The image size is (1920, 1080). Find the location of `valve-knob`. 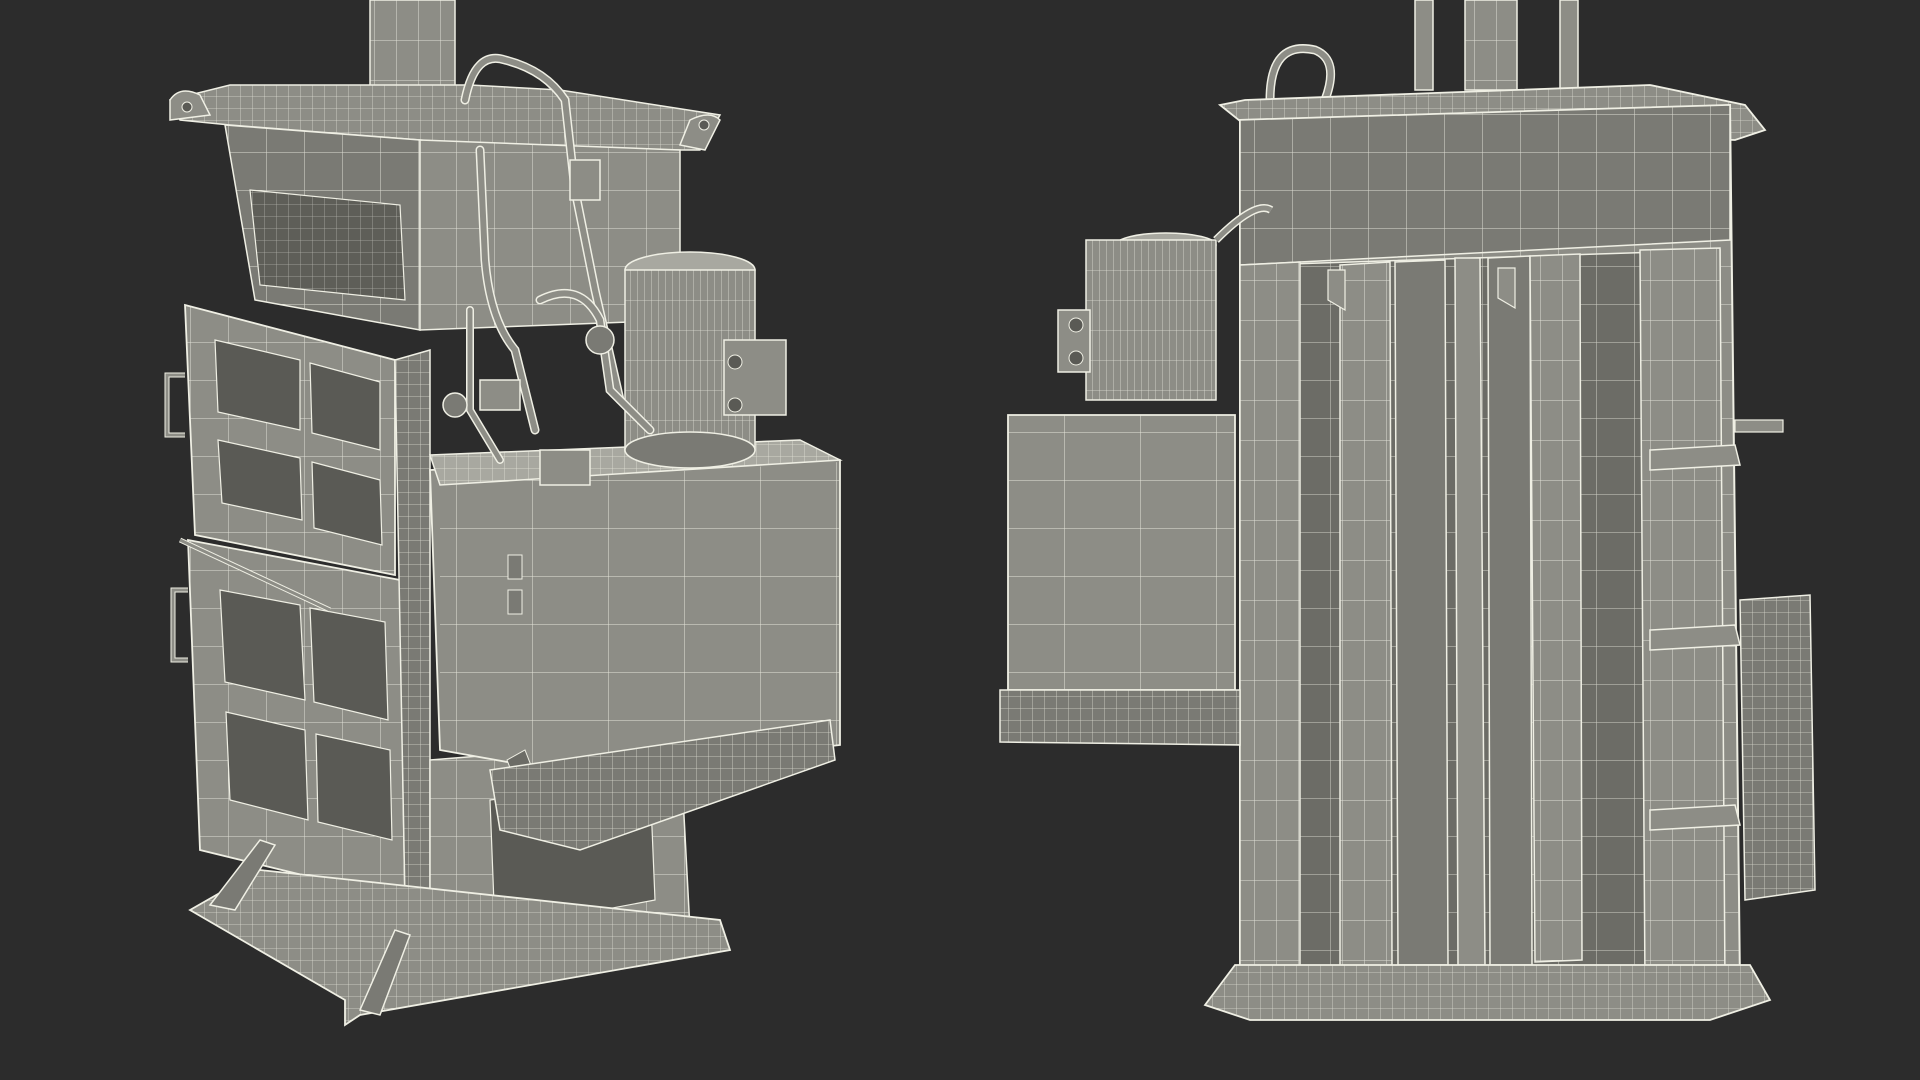

valve-knob is located at coordinates (600, 340).